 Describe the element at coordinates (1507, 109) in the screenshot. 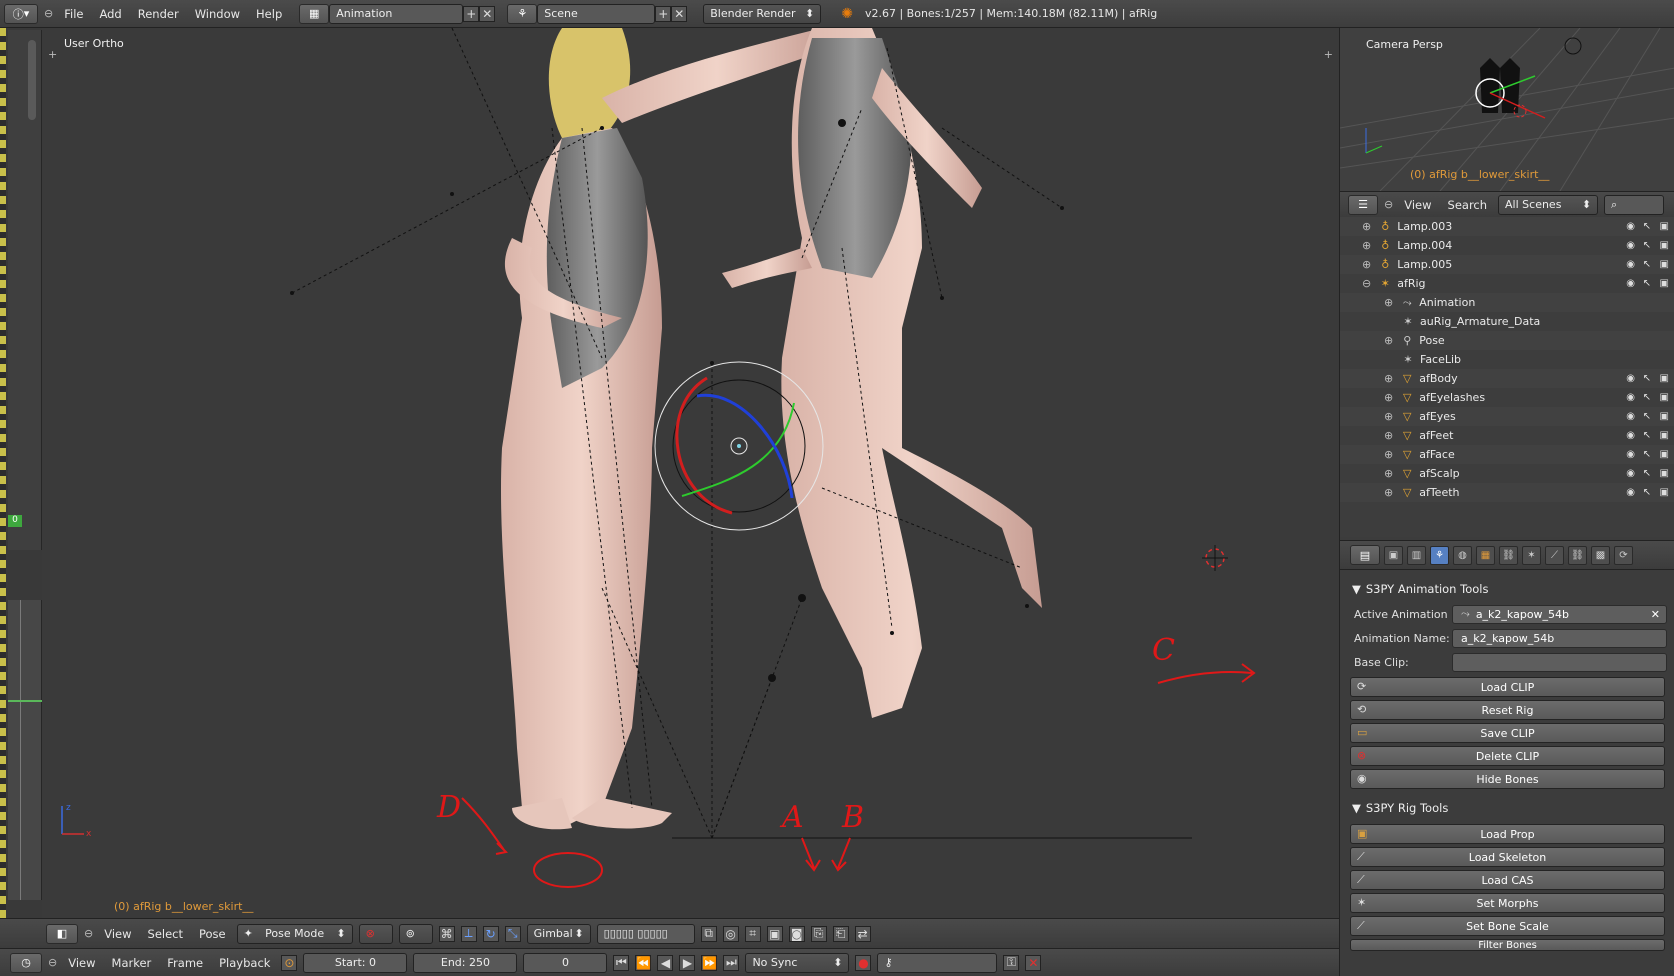

I see `camera-viewport: Camera Persp (0) afRig b__lower_skirt__` at that location.